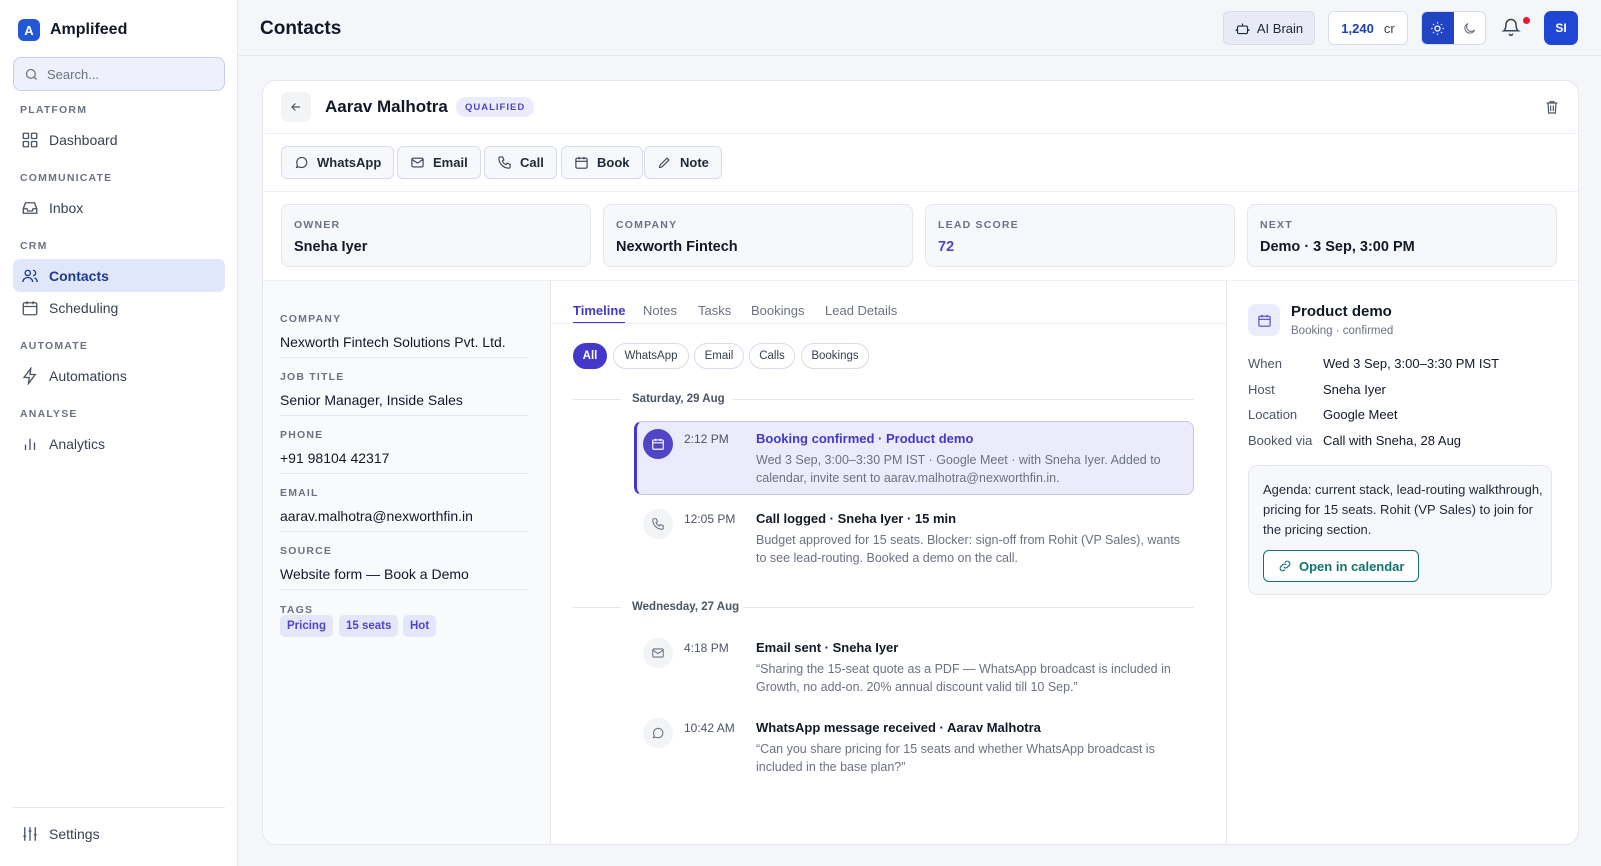 The width and height of the screenshot is (1601, 866). What do you see at coordinates (299, 493) in the screenshot?
I see `field-label: EMAIL` at bounding box center [299, 493].